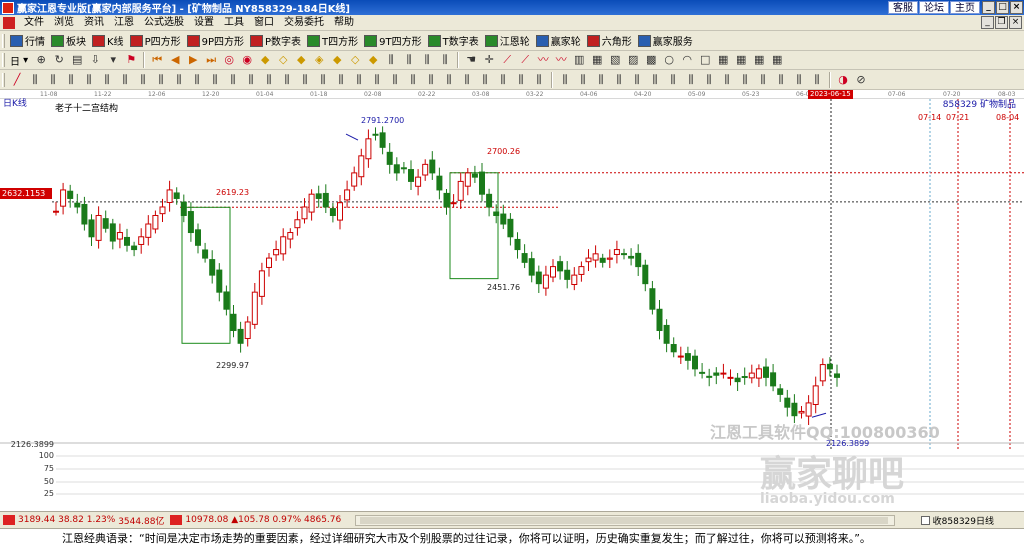  What do you see at coordinates (723, 60) in the screenshot?
I see `grid2-icon: ▦` at bounding box center [723, 60].